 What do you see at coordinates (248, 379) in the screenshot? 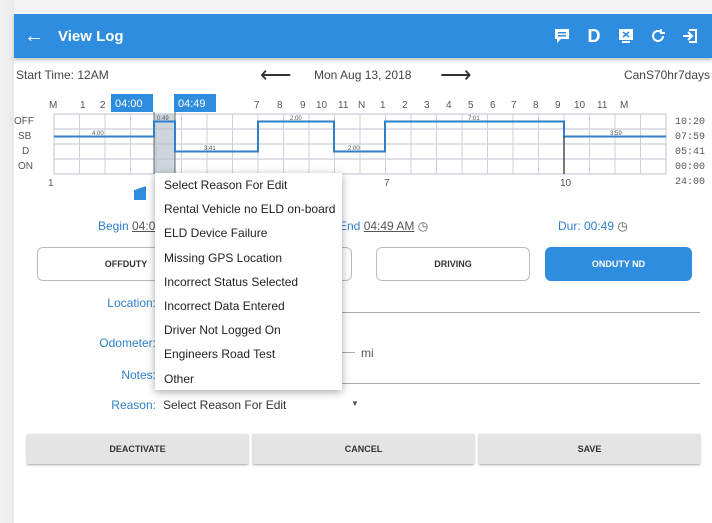
I see `reason-option: Other` at bounding box center [248, 379].